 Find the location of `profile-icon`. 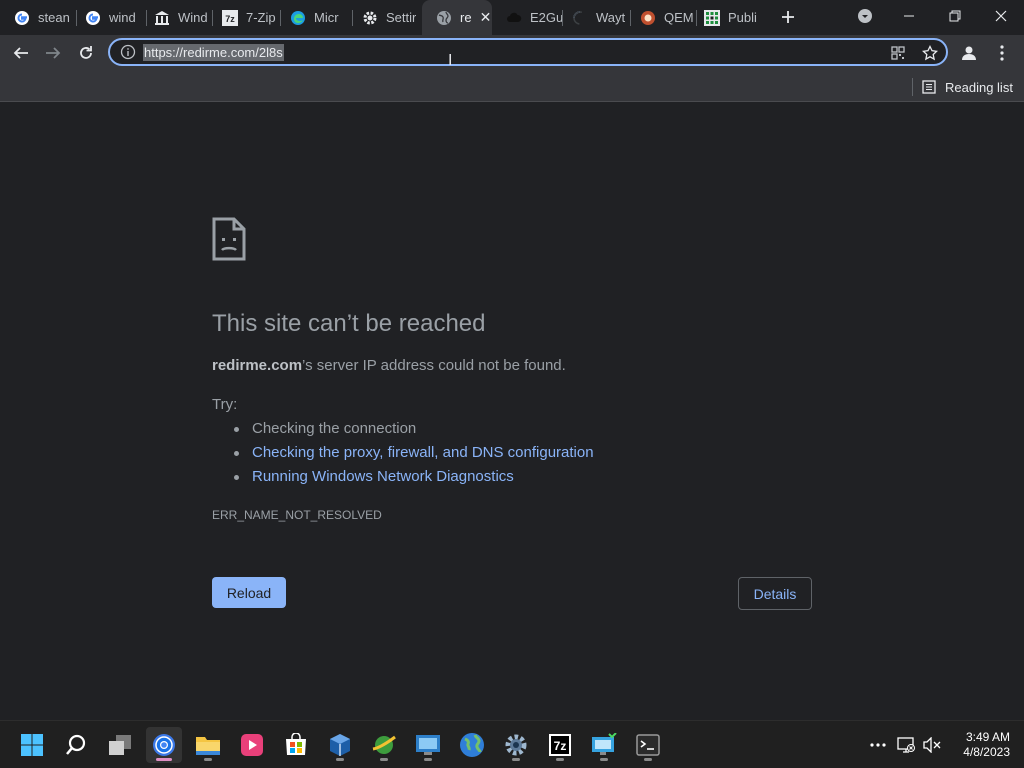

profile-icon is located at coordinates (969, 53).